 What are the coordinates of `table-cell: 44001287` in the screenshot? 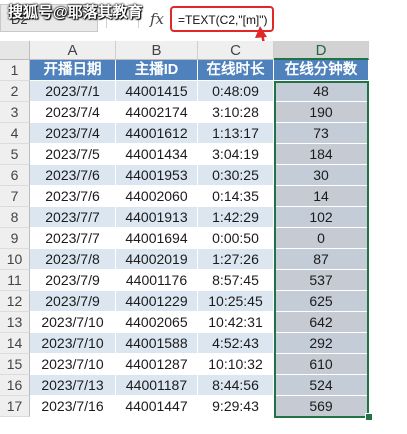 It's located at (157, 364).